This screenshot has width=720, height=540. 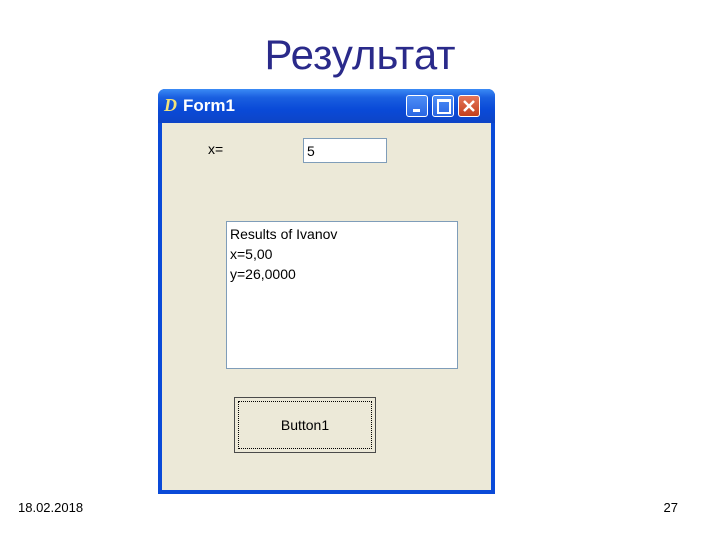 I want to click on memo-line: Results of Ivanov, so click(x=284, y=234).